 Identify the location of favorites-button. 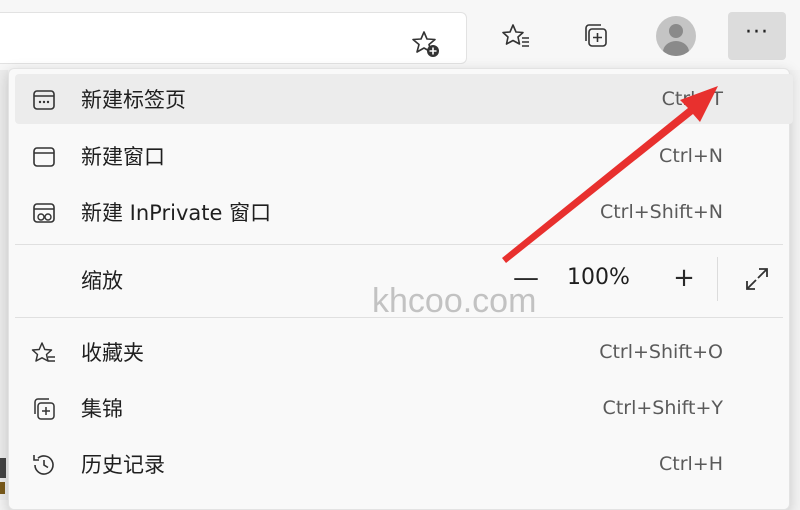
(516, 36).